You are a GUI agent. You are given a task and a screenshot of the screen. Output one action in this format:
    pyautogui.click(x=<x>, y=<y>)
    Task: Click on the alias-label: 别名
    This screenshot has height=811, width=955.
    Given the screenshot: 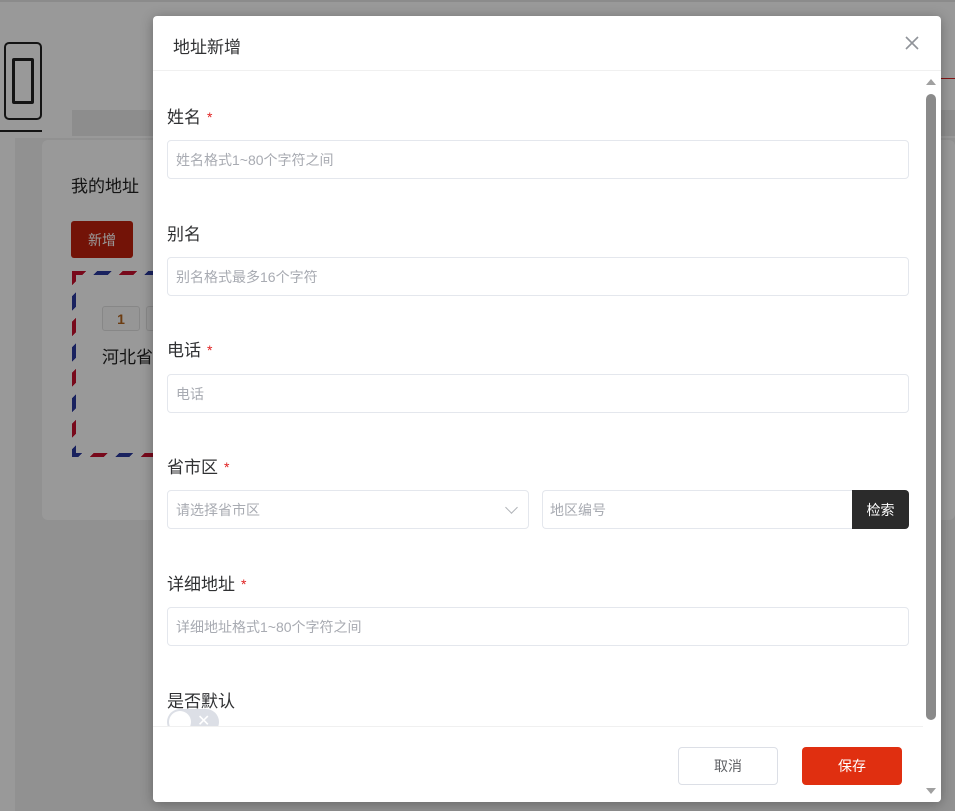 What is the action you would take?
    pyautogui.click(x=184, y=232)
    